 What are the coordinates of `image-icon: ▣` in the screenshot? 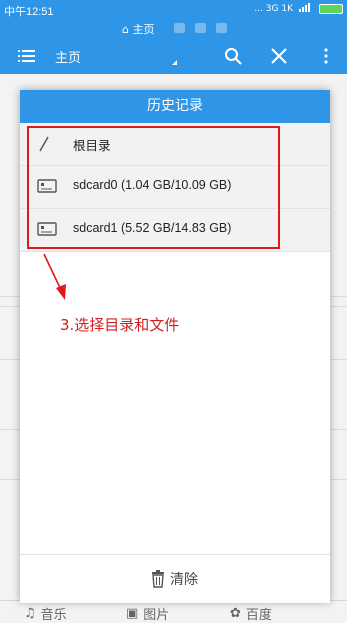 It's located at (132, 613).